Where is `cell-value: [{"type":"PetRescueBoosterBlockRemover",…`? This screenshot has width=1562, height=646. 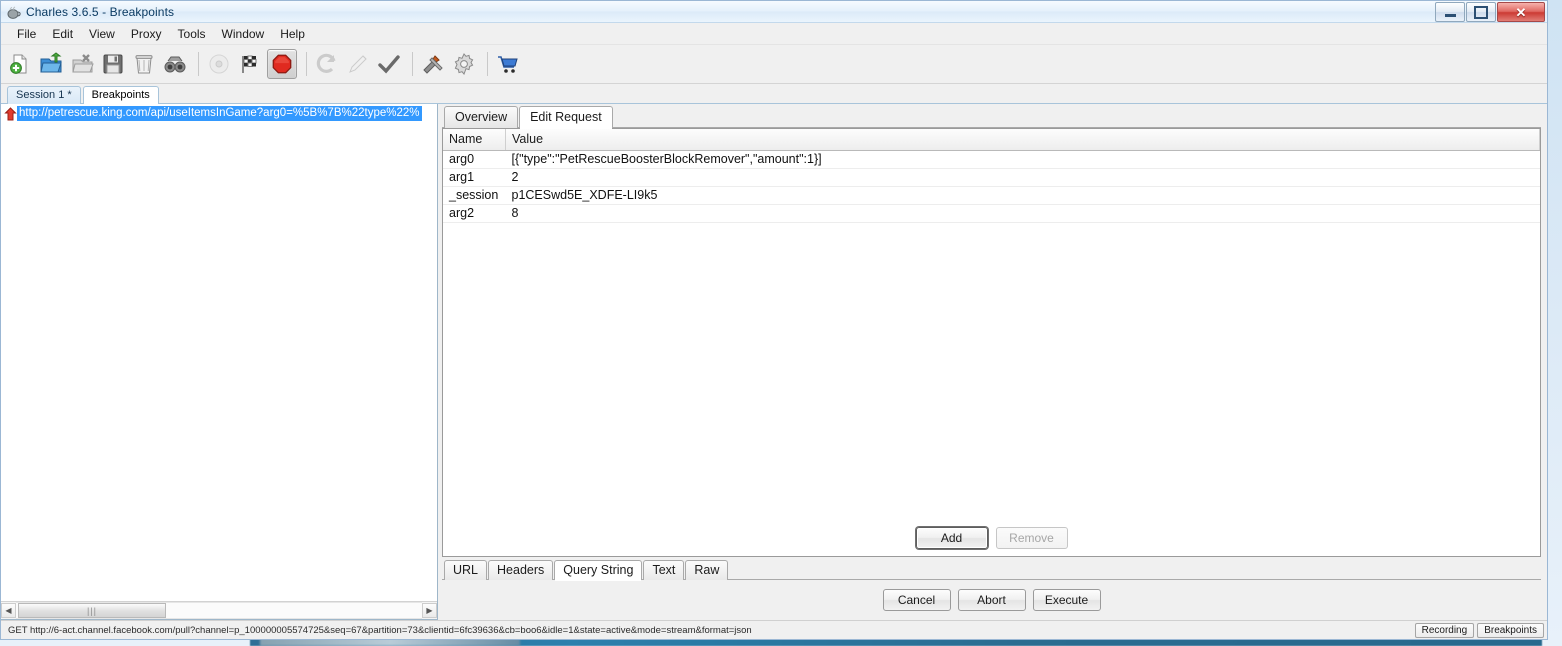
cell-value: [{"type":"PetRescueBoosterBlockRemover",… is located at coordinates (1022, 159).